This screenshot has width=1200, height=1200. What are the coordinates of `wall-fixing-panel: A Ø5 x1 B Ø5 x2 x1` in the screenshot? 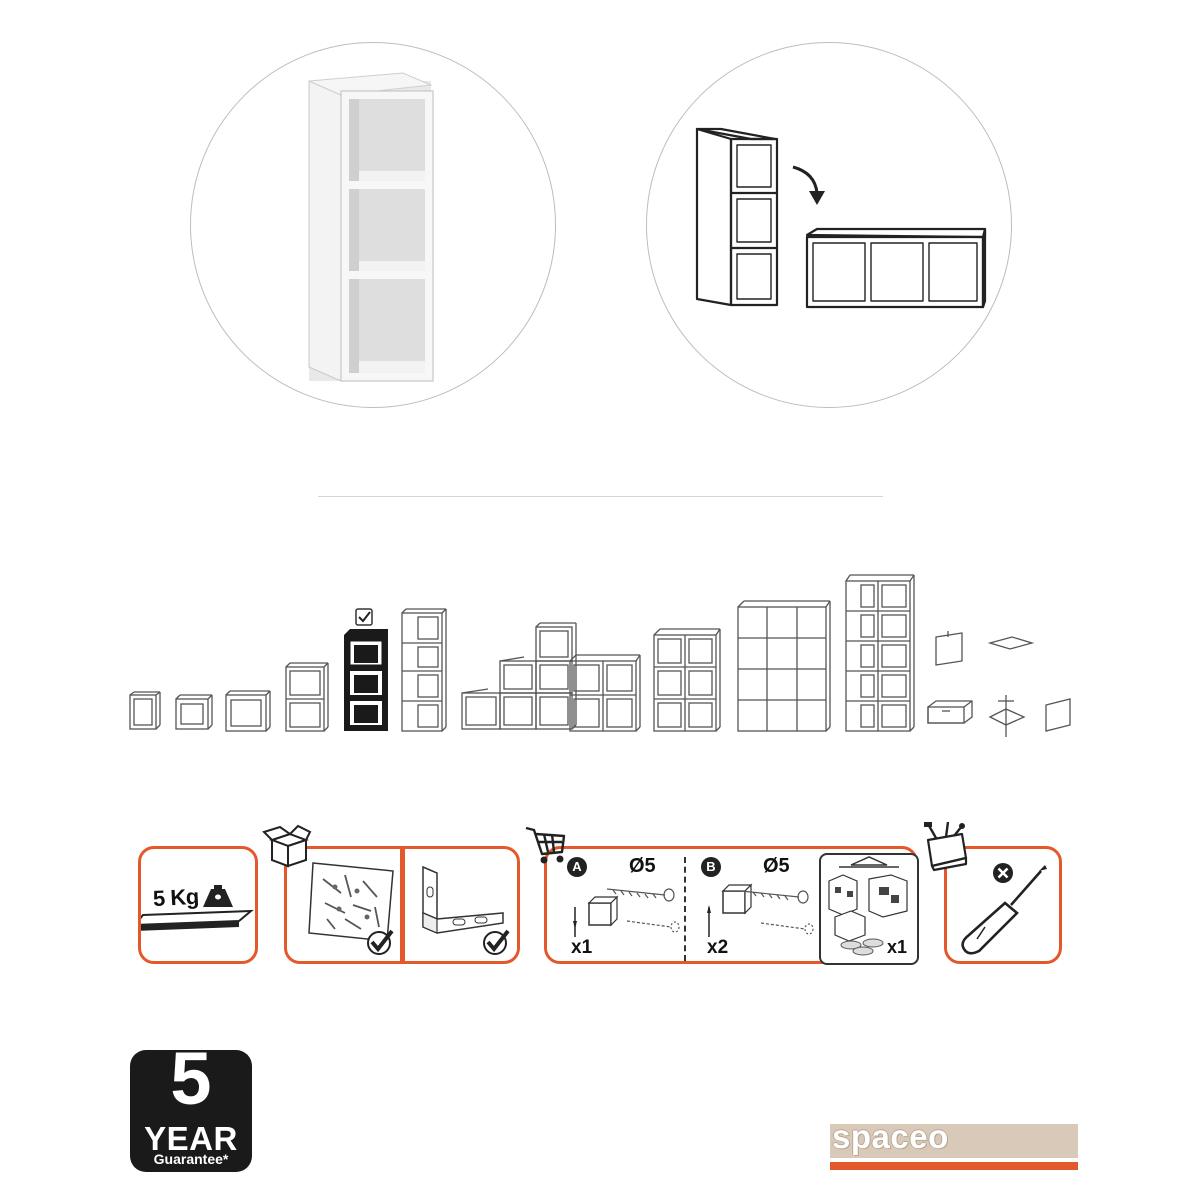 It's located at (731, 905).